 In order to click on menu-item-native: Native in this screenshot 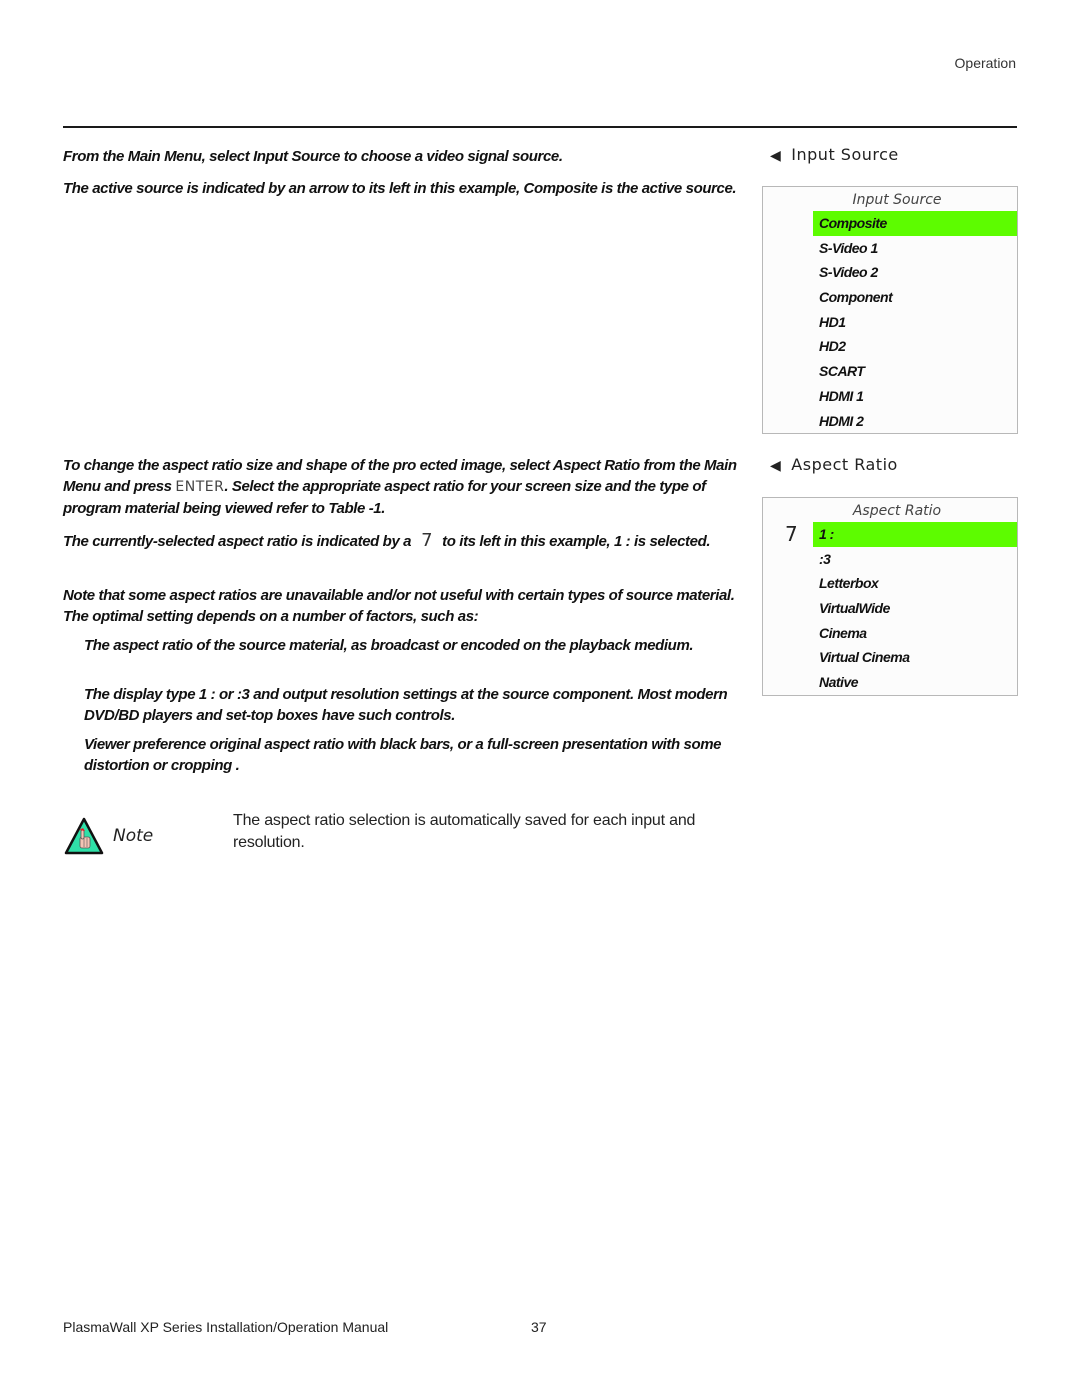, I will do `click(890, 682)`.